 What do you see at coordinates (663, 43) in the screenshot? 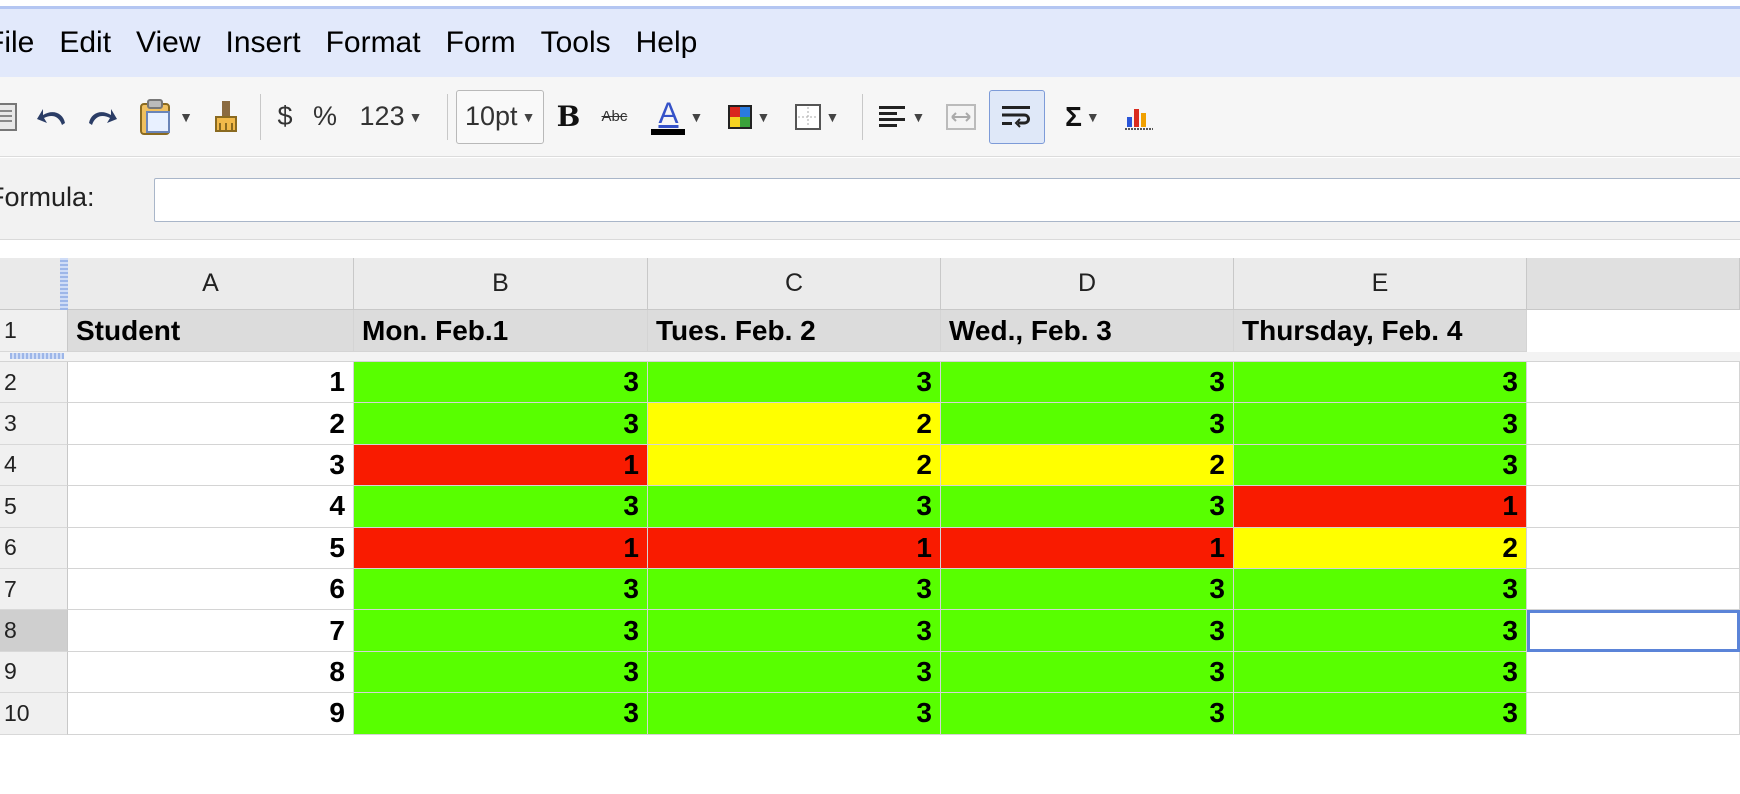
I see `menu-help: Help` at bounding box center [663, 43].